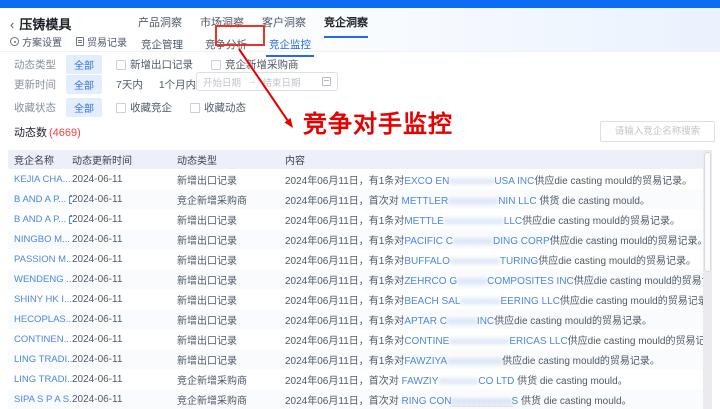 This screenshot has height=409, width=720. What do you see at coordinates (426, 361) in the screenshot?
I see `content-company-name: FAWZIYA` at bounding box center [426, 361].